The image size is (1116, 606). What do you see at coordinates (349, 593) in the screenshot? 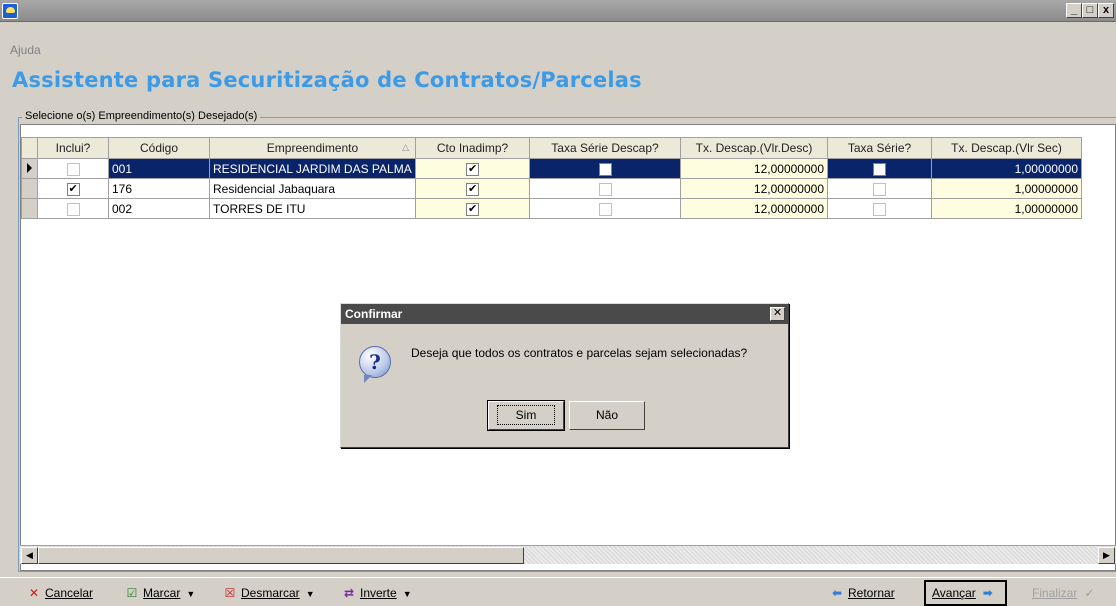
I see `invert-doc-icon: ⇄` at bounding box center [349, 593].